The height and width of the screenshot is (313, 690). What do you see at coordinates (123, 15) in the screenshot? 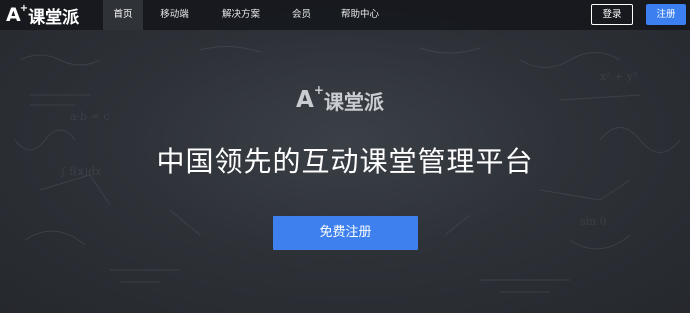
I see `nav-item-home: 首页` at bounding box center [123, 15].